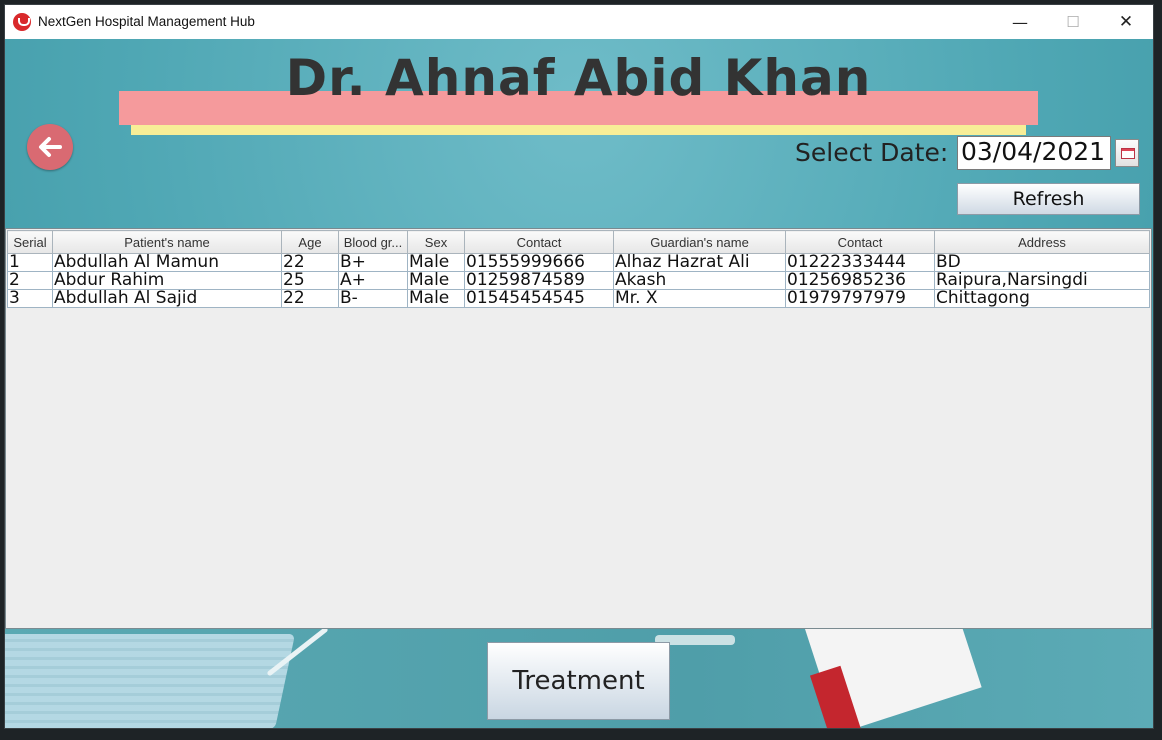  Describe the element at coordinates (30, 262) in the screenshot. I see `table-cell: 1` at that location.